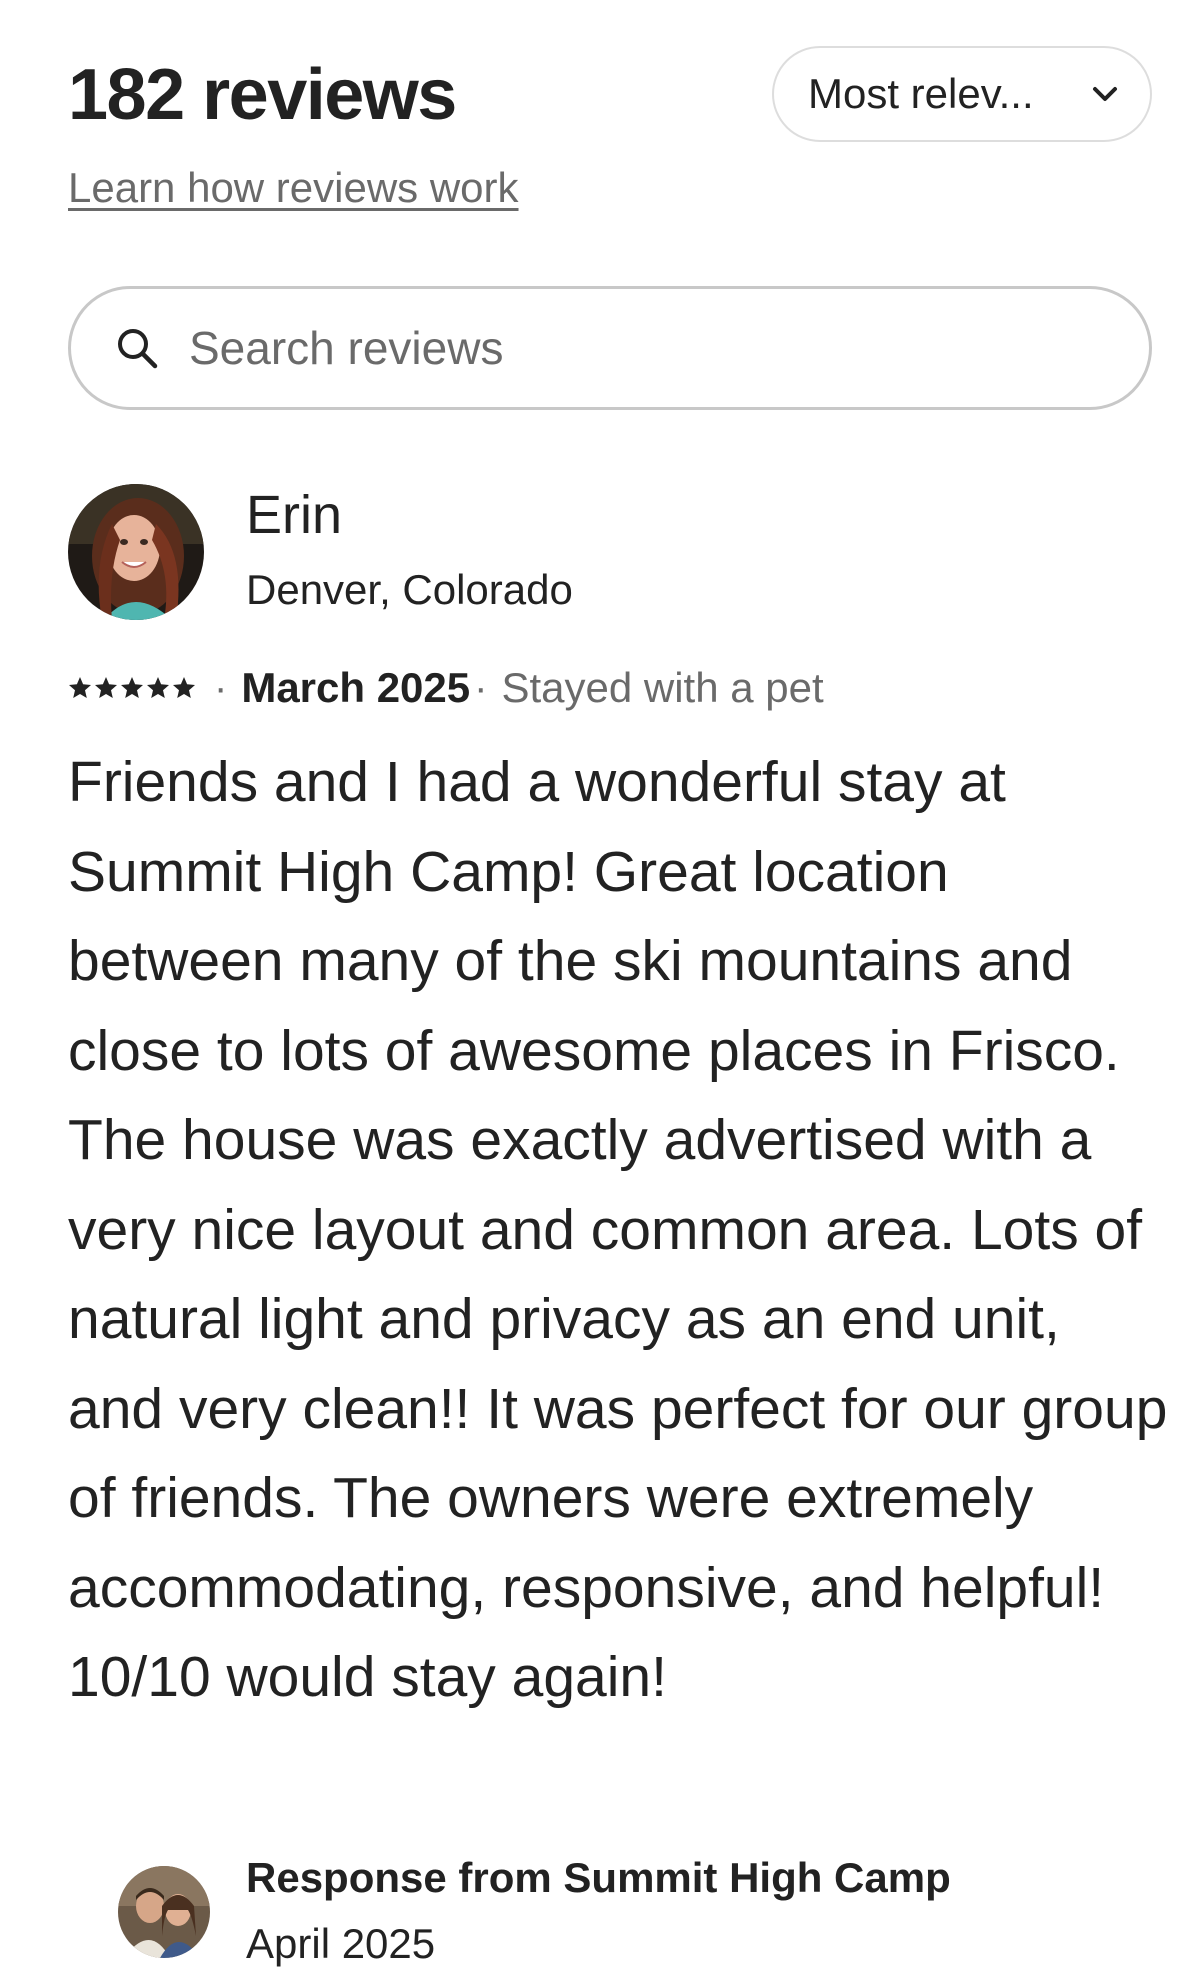 Image resolution: width=1200 pixels, height=1982 pixels. What do you see at coordinates (662, 687) in the screenshot?
I see `stay-note: Stayed with a pet` at bounding box center [662, 687].